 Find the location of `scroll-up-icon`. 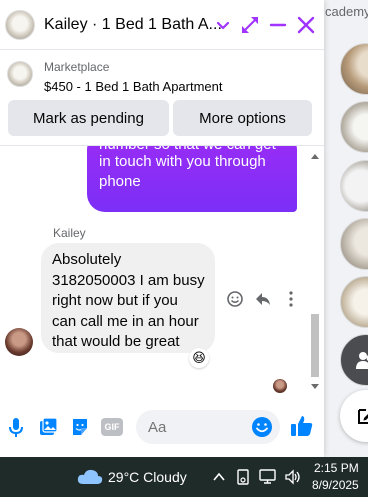

scroll-up-icon is located at coordinates (315, 156).